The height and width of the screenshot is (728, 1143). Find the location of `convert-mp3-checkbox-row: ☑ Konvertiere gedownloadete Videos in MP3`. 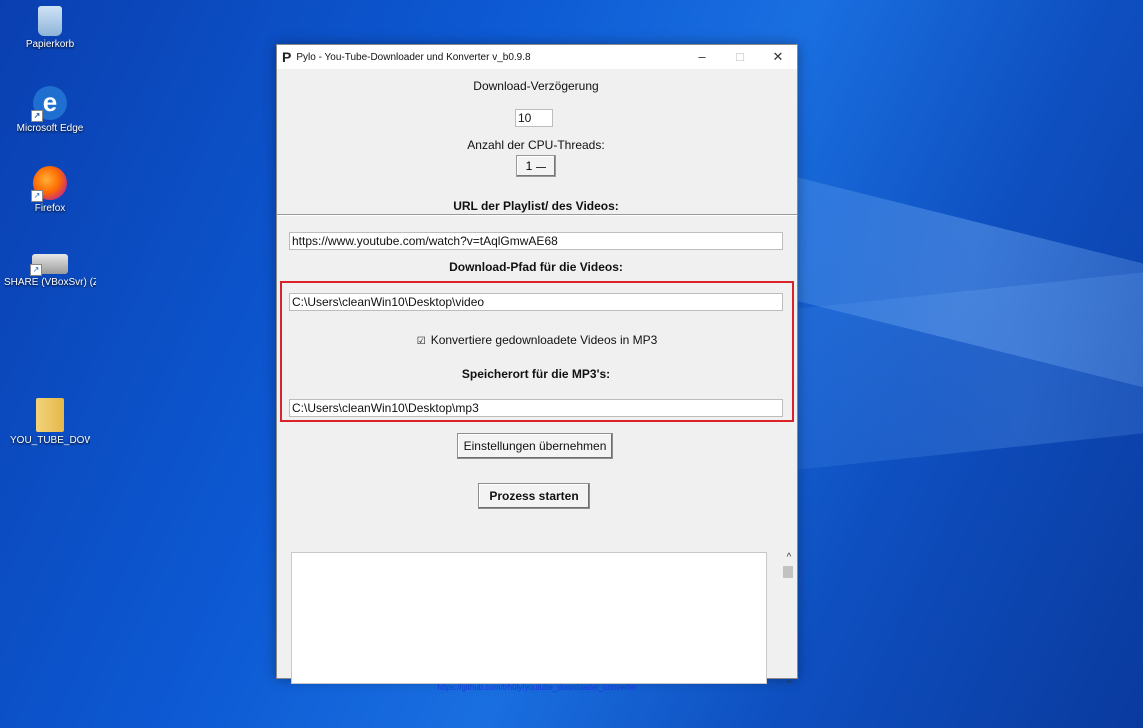

convert-mp3-checkbox-row: ☑ Konvertiere gedownloadete Videos in MP3 is located at coordinates (537, 340).